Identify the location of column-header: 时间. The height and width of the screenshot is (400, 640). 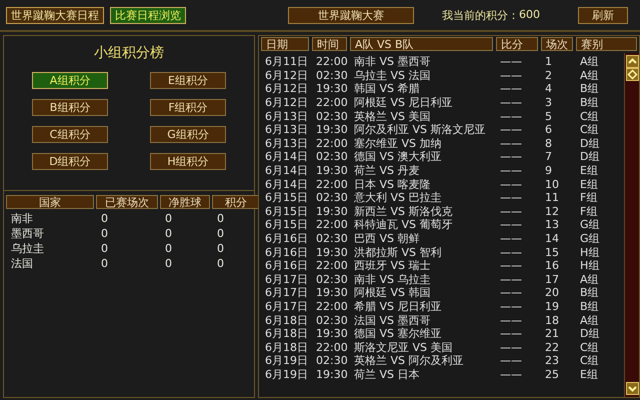
(329, 44).